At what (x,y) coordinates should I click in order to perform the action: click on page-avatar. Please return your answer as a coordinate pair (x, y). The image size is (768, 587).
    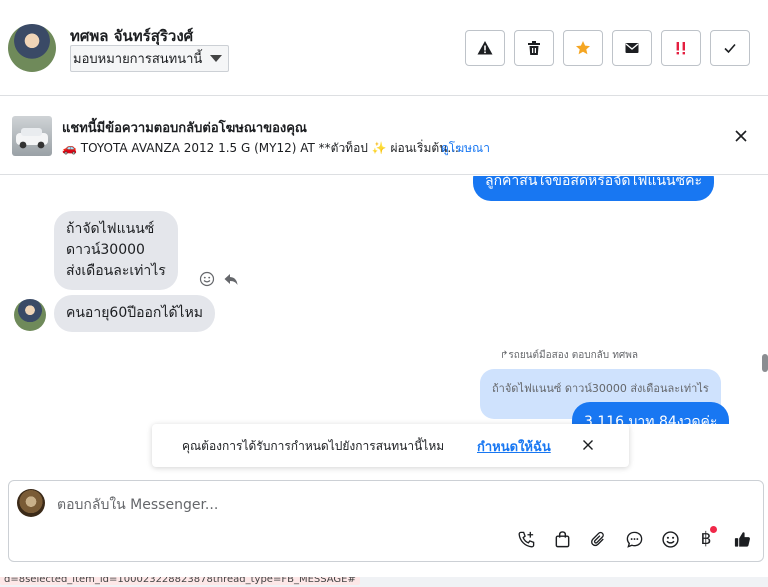
    Looking at the image, I should click on (31, 503).